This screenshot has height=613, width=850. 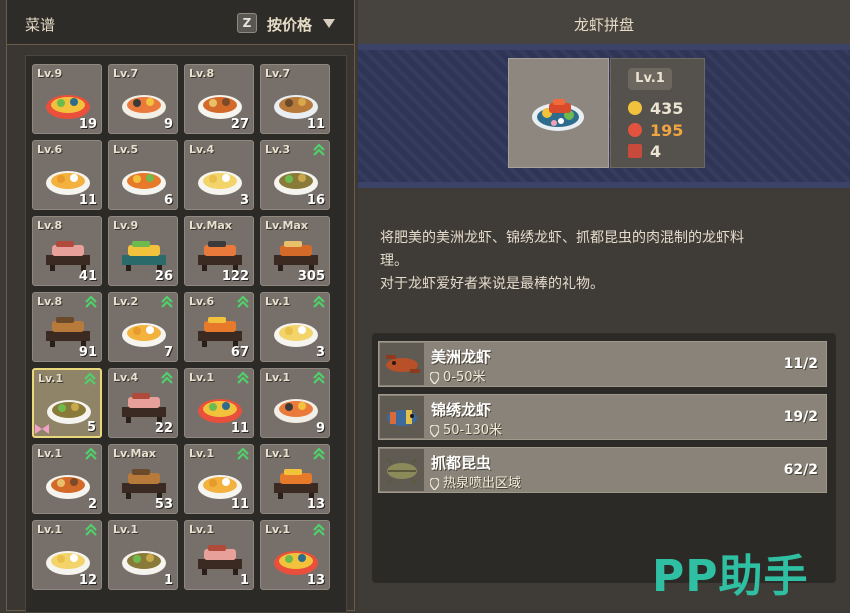 What do you see at coordinates (180, 22) in the screenshot?
I see `recipe-list-header: 菜谱 Z 按价格` at bounding box center [180, 22].